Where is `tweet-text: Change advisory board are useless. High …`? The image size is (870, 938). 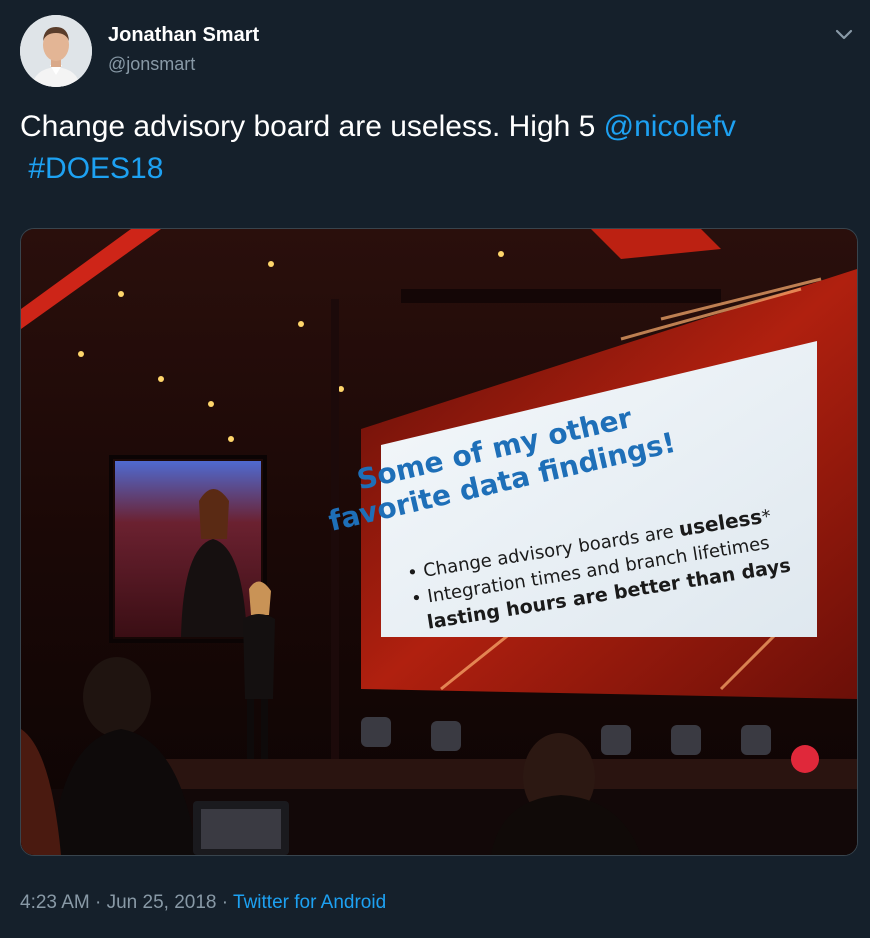
tweet-text: Change advisory board are useless. High … is located at coordinates (435, 148).